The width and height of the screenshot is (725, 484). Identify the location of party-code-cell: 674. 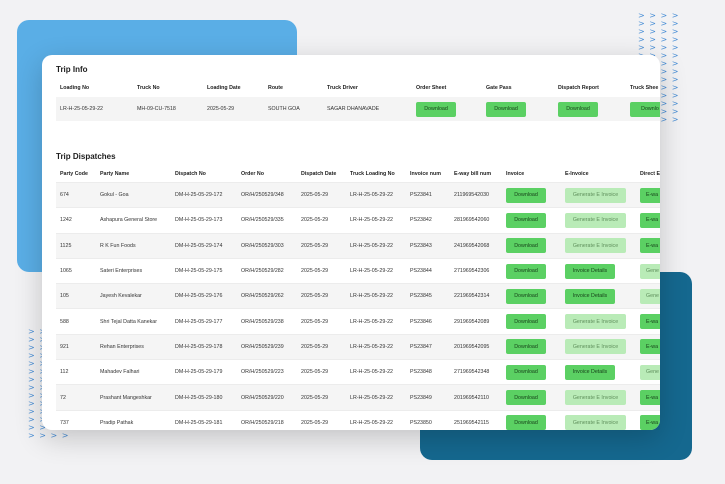
(76, 195).